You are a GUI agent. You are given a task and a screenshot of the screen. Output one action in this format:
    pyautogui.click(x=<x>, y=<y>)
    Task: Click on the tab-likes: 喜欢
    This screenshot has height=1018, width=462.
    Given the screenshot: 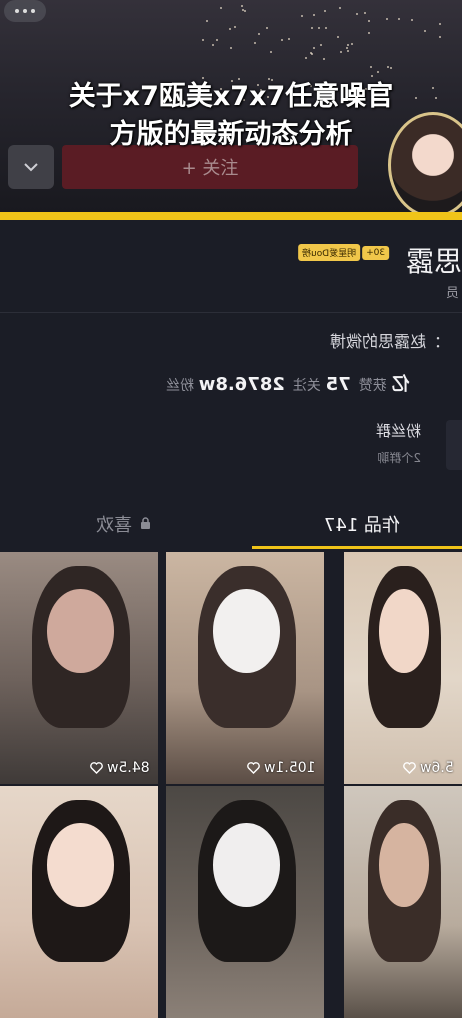 What is the action you would take?
    pyautogui.click(x=123, y=524)
    